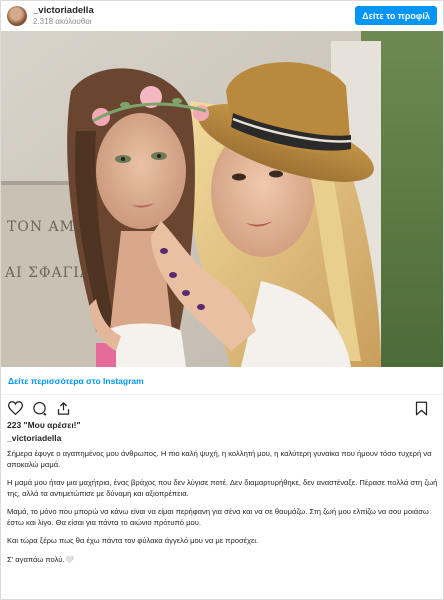  What do you see at coordinates (63, 10) in the screenshot?
I see `header-username: _victoriadella` at bounding box center [63, 10].